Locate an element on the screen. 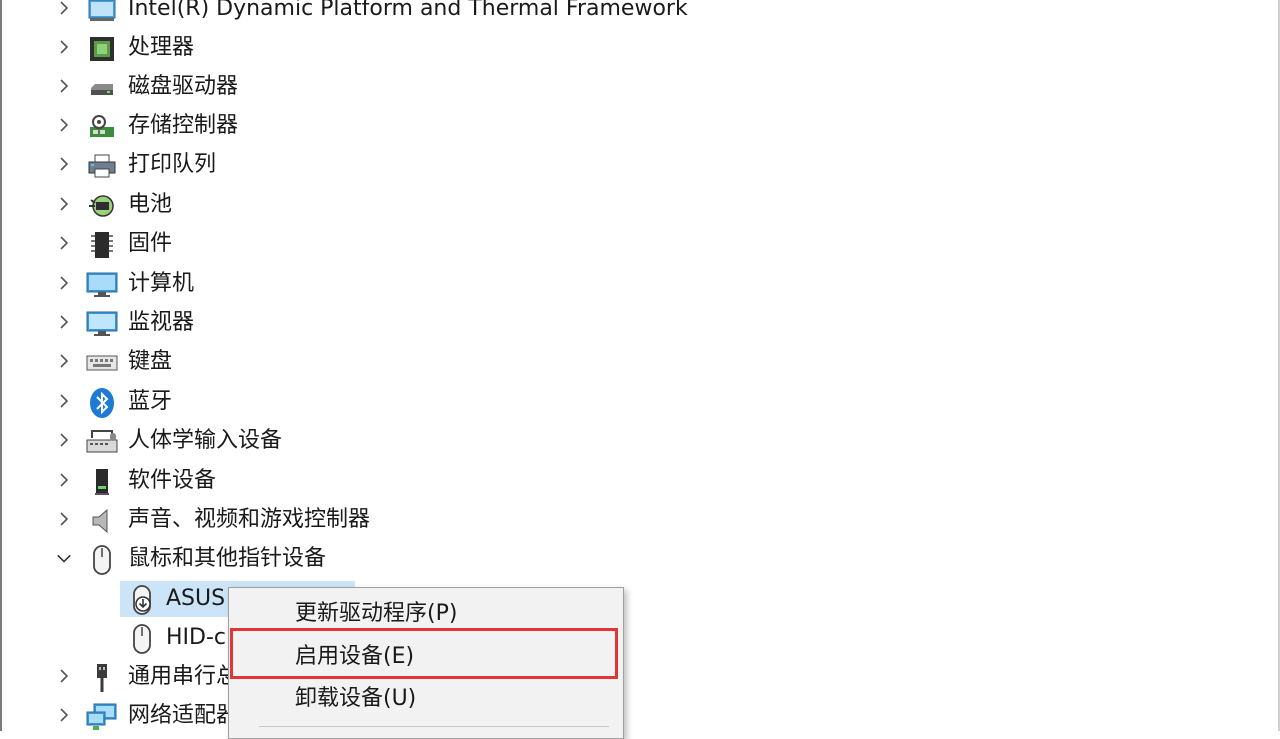  menu-item-update-driver: 更新驱动程序(P) is located at coordinates (426, 614).